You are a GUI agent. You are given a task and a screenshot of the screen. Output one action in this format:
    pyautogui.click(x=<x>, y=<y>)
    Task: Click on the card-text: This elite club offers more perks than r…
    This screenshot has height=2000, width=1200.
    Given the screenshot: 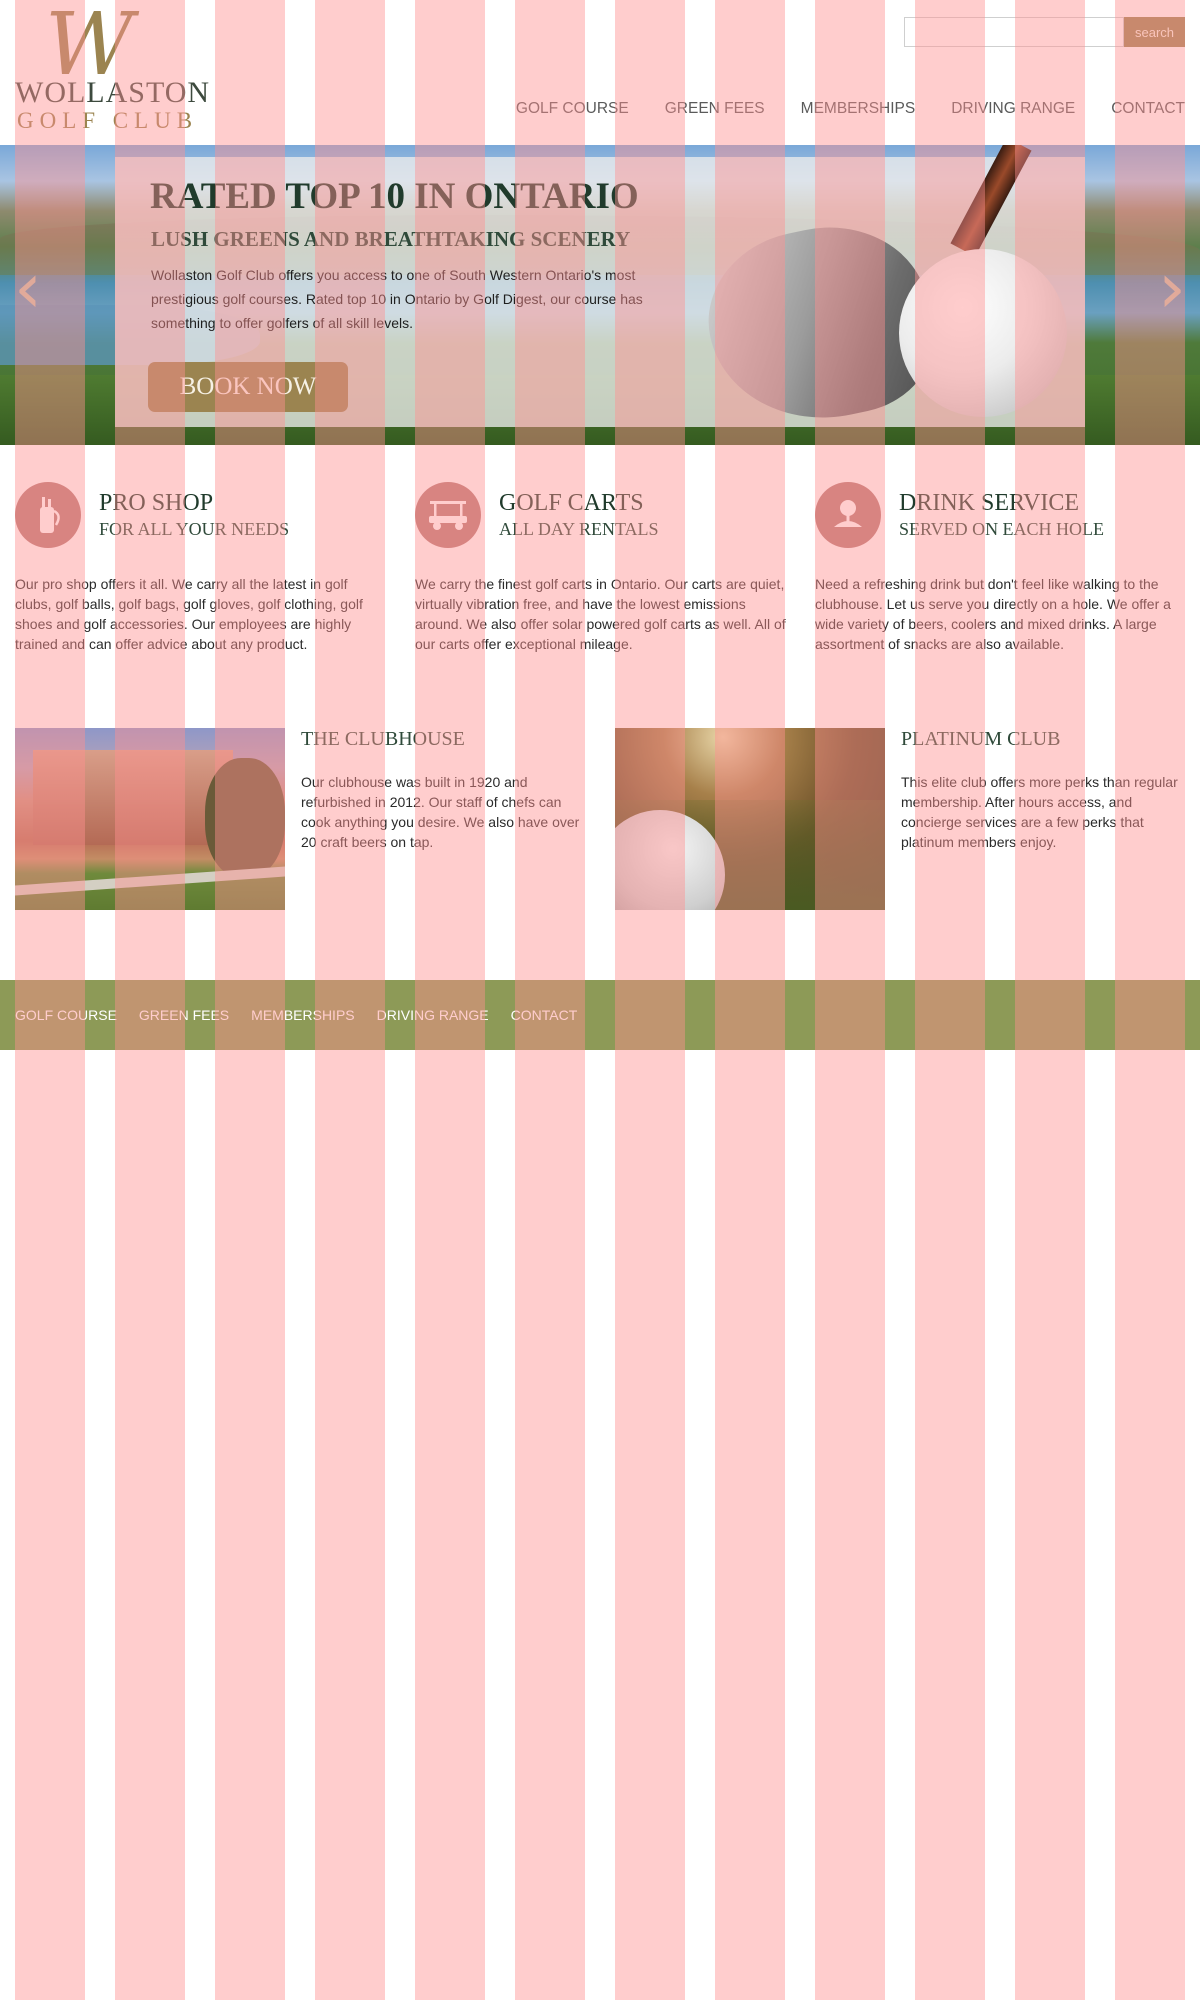 What is the action you would take?
    pyautogui.click(x=1039, y=812)
    